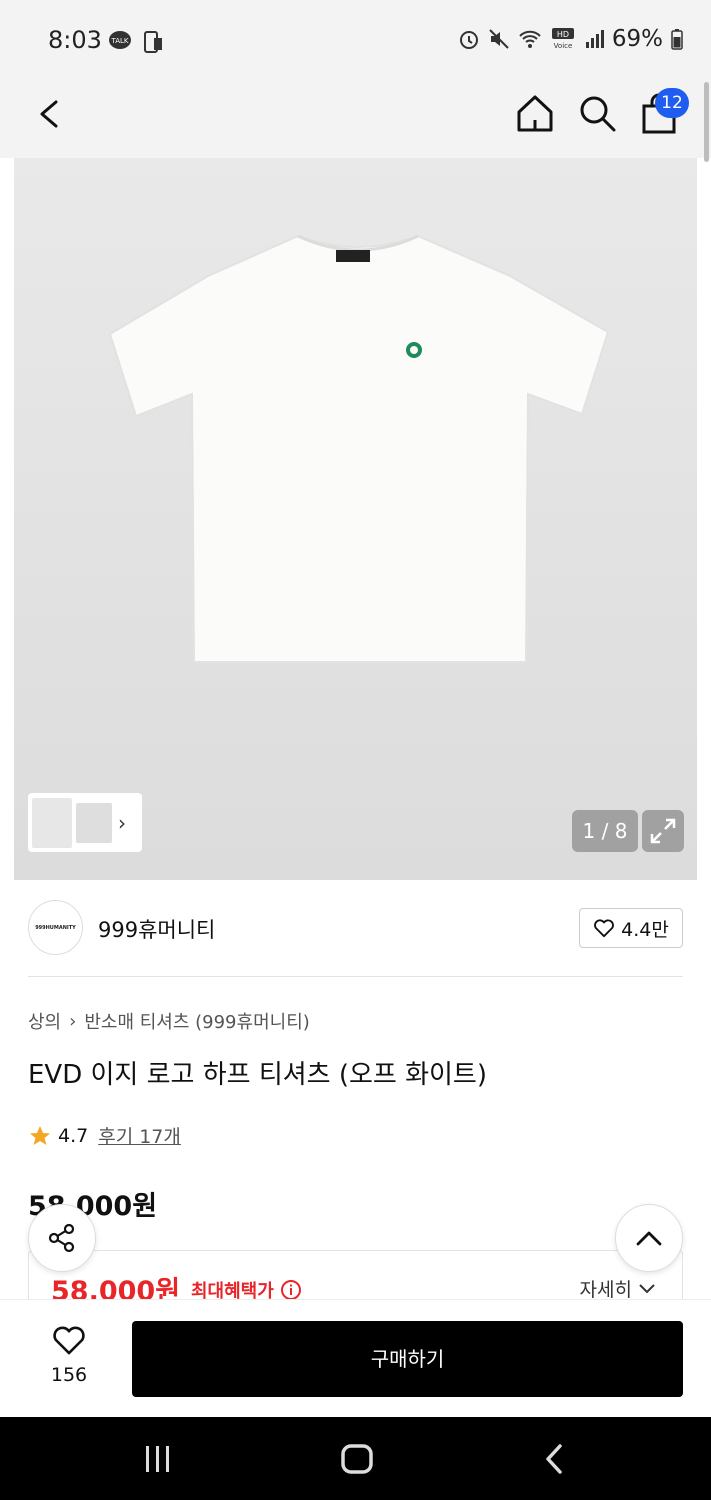 Image resolution: width=711 pixels, height=1500 pixels. I want to click on phone-icon, so click(153, 42).